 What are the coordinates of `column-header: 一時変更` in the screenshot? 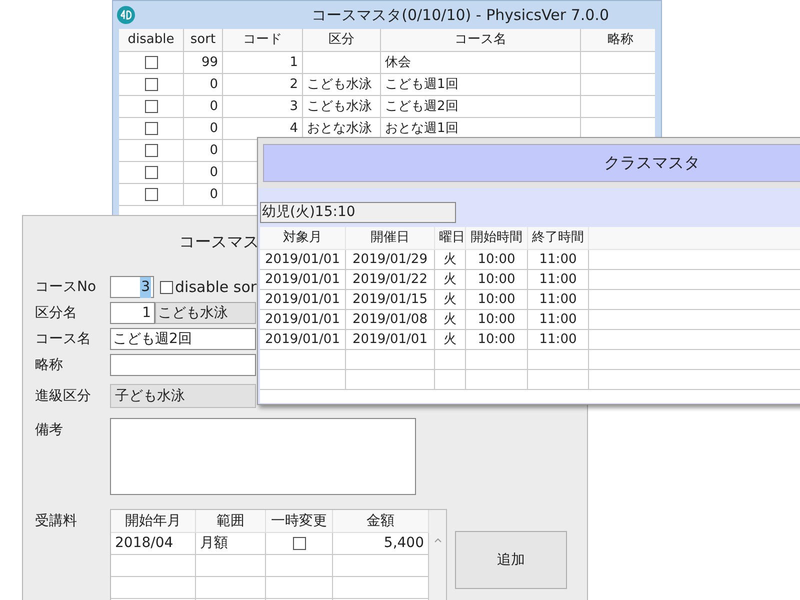 It's located at (299, 521).